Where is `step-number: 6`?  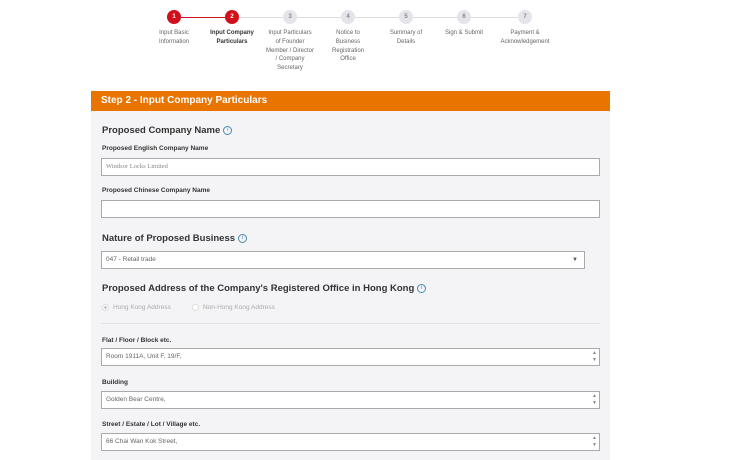 step-number: 6 is located at coordinates (464, 17).